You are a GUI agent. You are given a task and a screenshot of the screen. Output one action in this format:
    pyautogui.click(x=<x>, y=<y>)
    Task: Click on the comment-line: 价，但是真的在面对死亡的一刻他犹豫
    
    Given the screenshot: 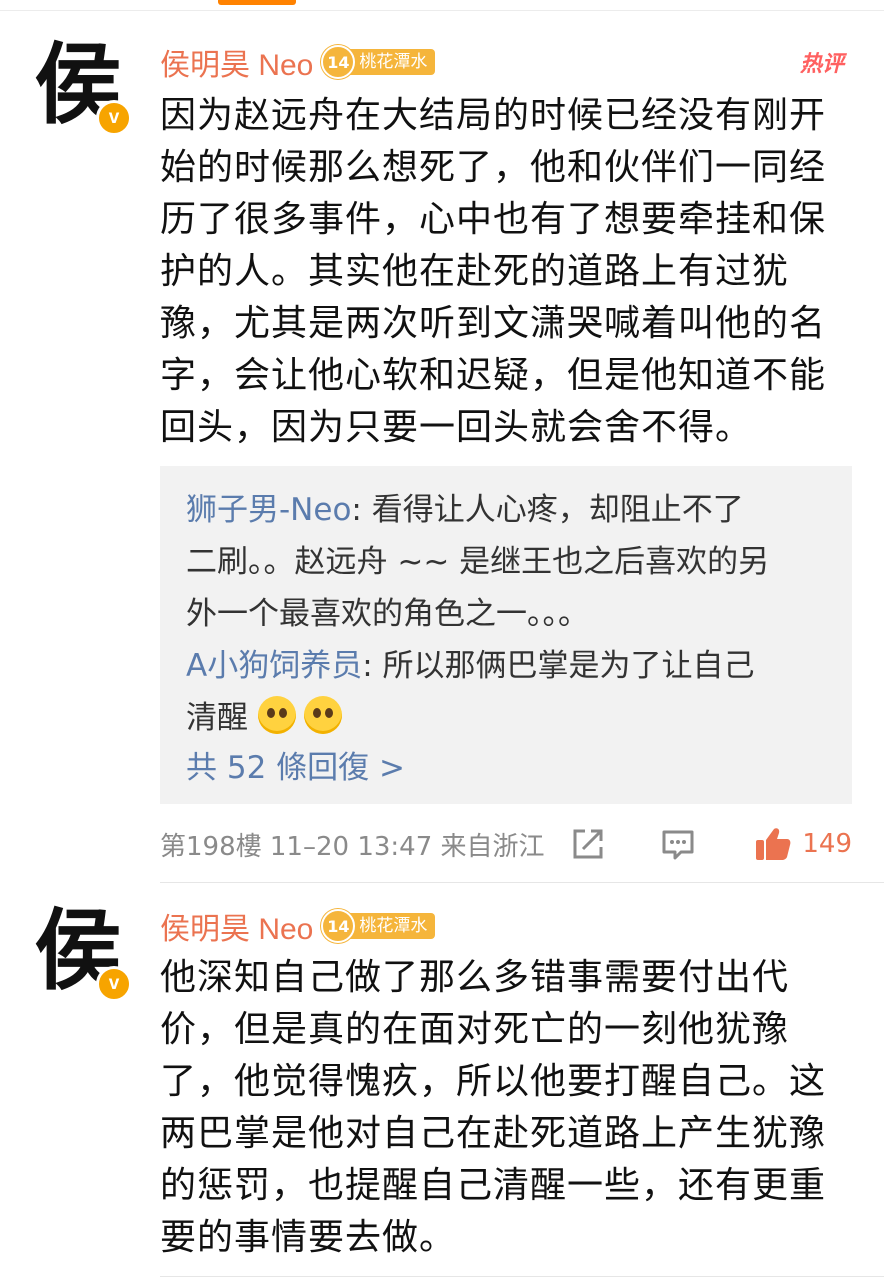 What is the action you would take?
    pyautogui.click(x=475, y=1029)
    